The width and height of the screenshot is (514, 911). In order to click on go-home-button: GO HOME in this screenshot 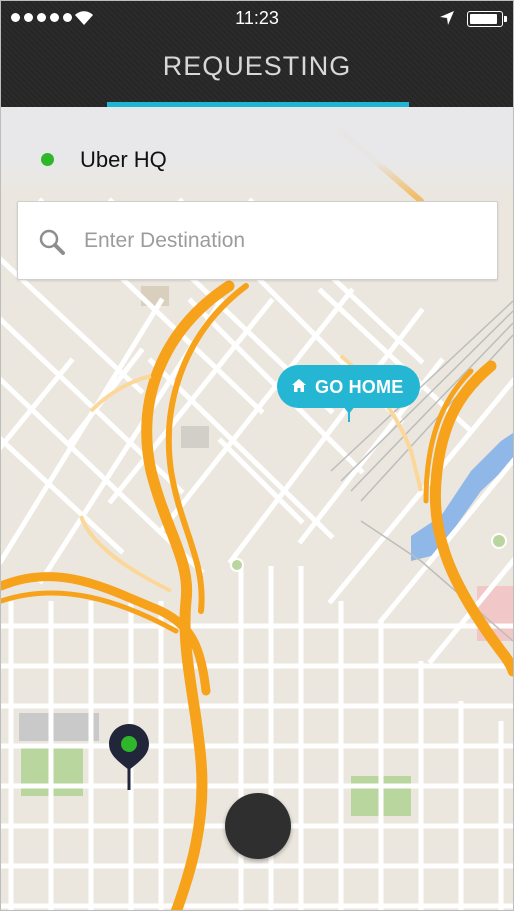, I will do `click(348, 393)`.